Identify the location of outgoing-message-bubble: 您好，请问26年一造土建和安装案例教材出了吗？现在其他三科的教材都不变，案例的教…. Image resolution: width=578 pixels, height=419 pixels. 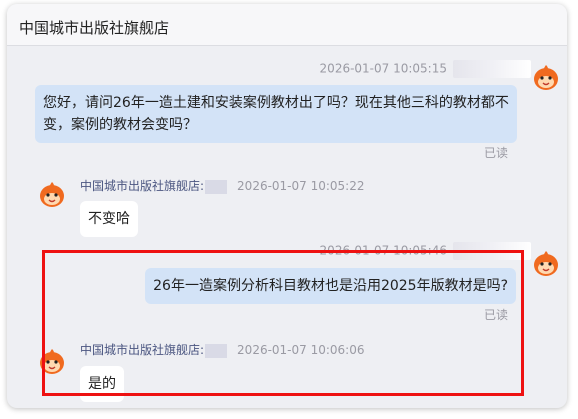
(276, 114).